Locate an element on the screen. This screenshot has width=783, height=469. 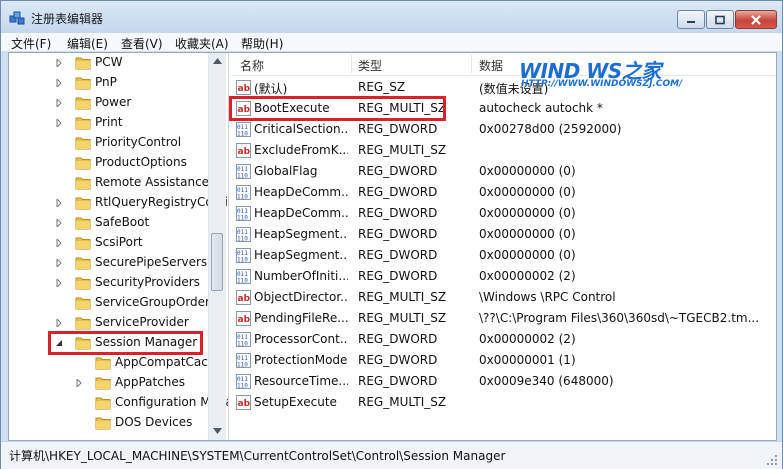
value-type: REG_MULTI_SZ is located at coordinates (402, 297).